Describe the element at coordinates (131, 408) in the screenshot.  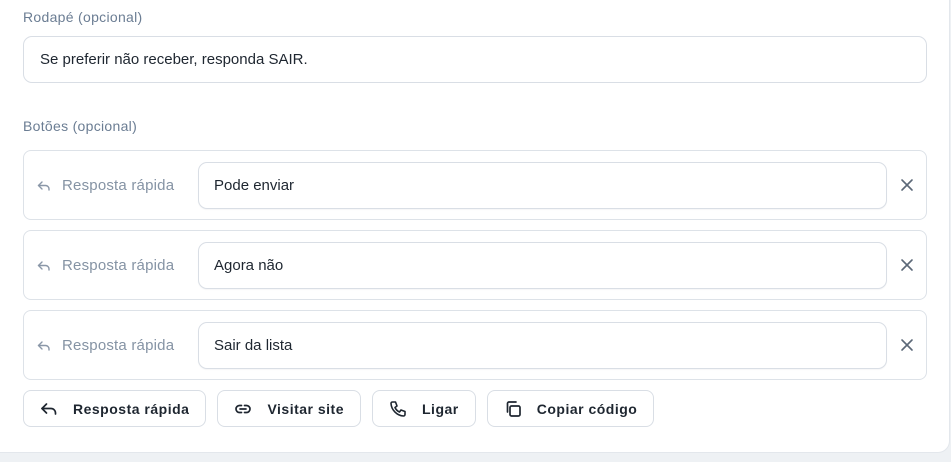
I see `add-quick-reply-label: Resposta rápida` at that location.